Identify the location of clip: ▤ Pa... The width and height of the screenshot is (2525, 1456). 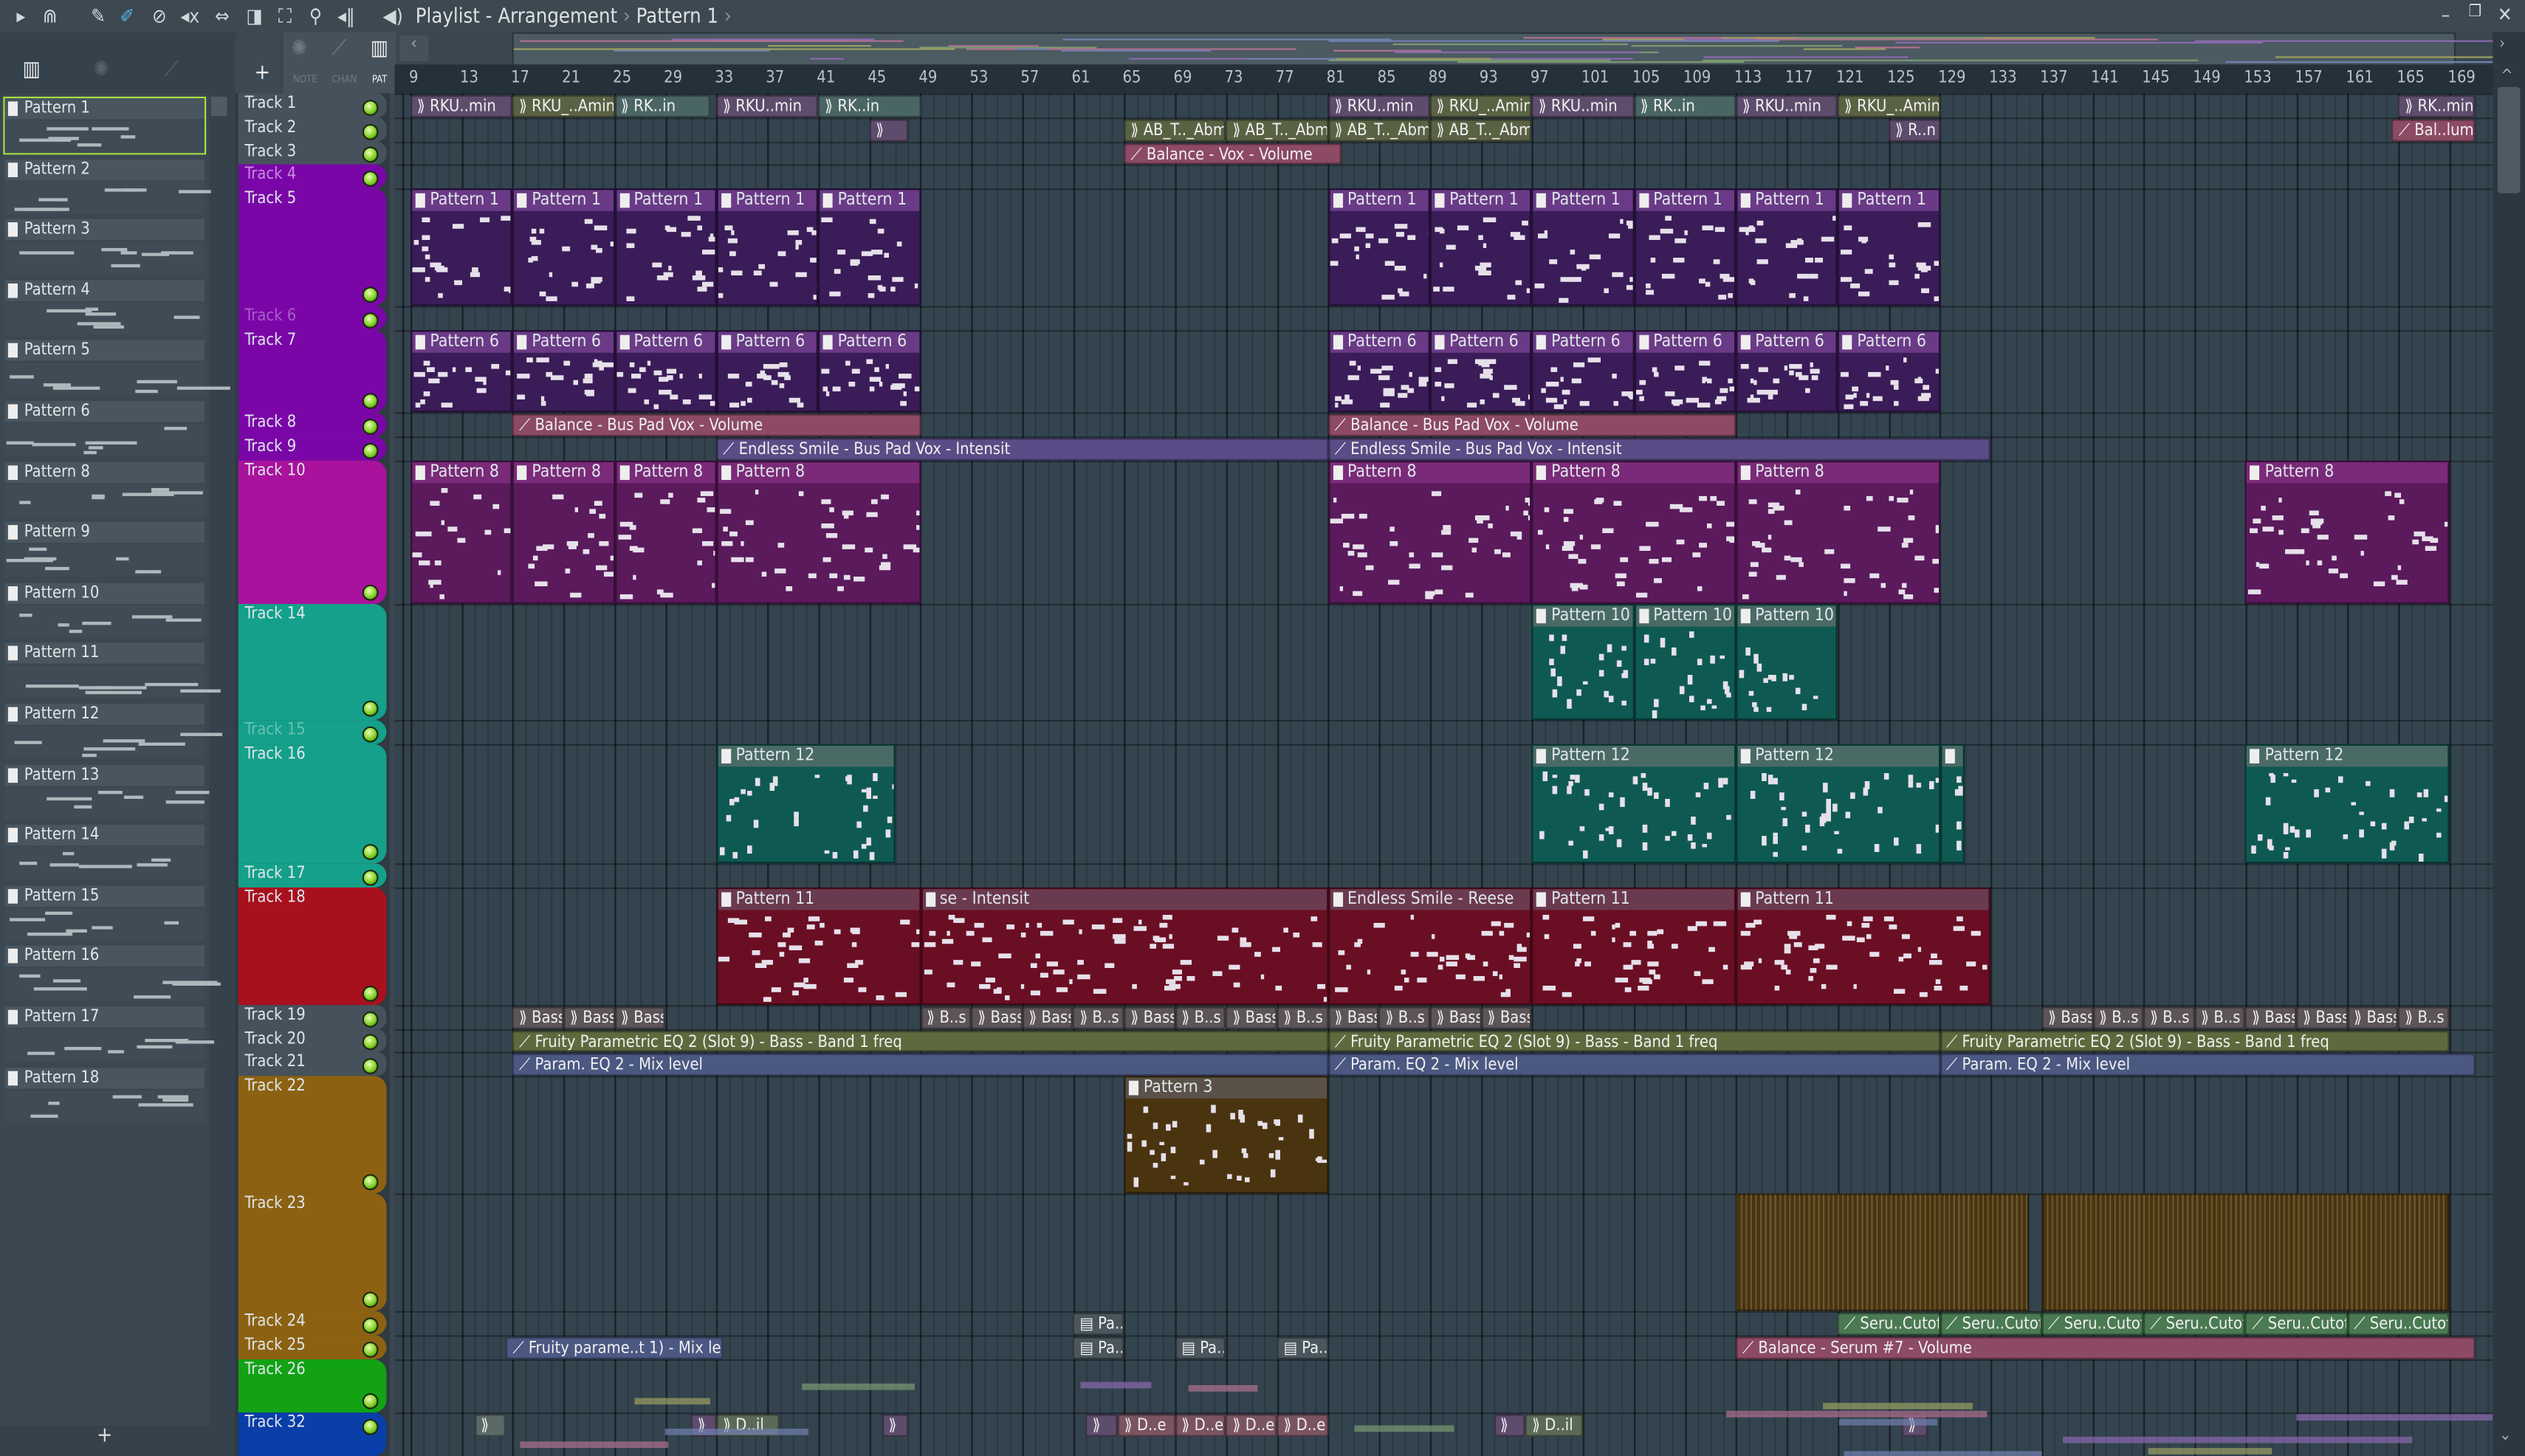
(1200, 1348).